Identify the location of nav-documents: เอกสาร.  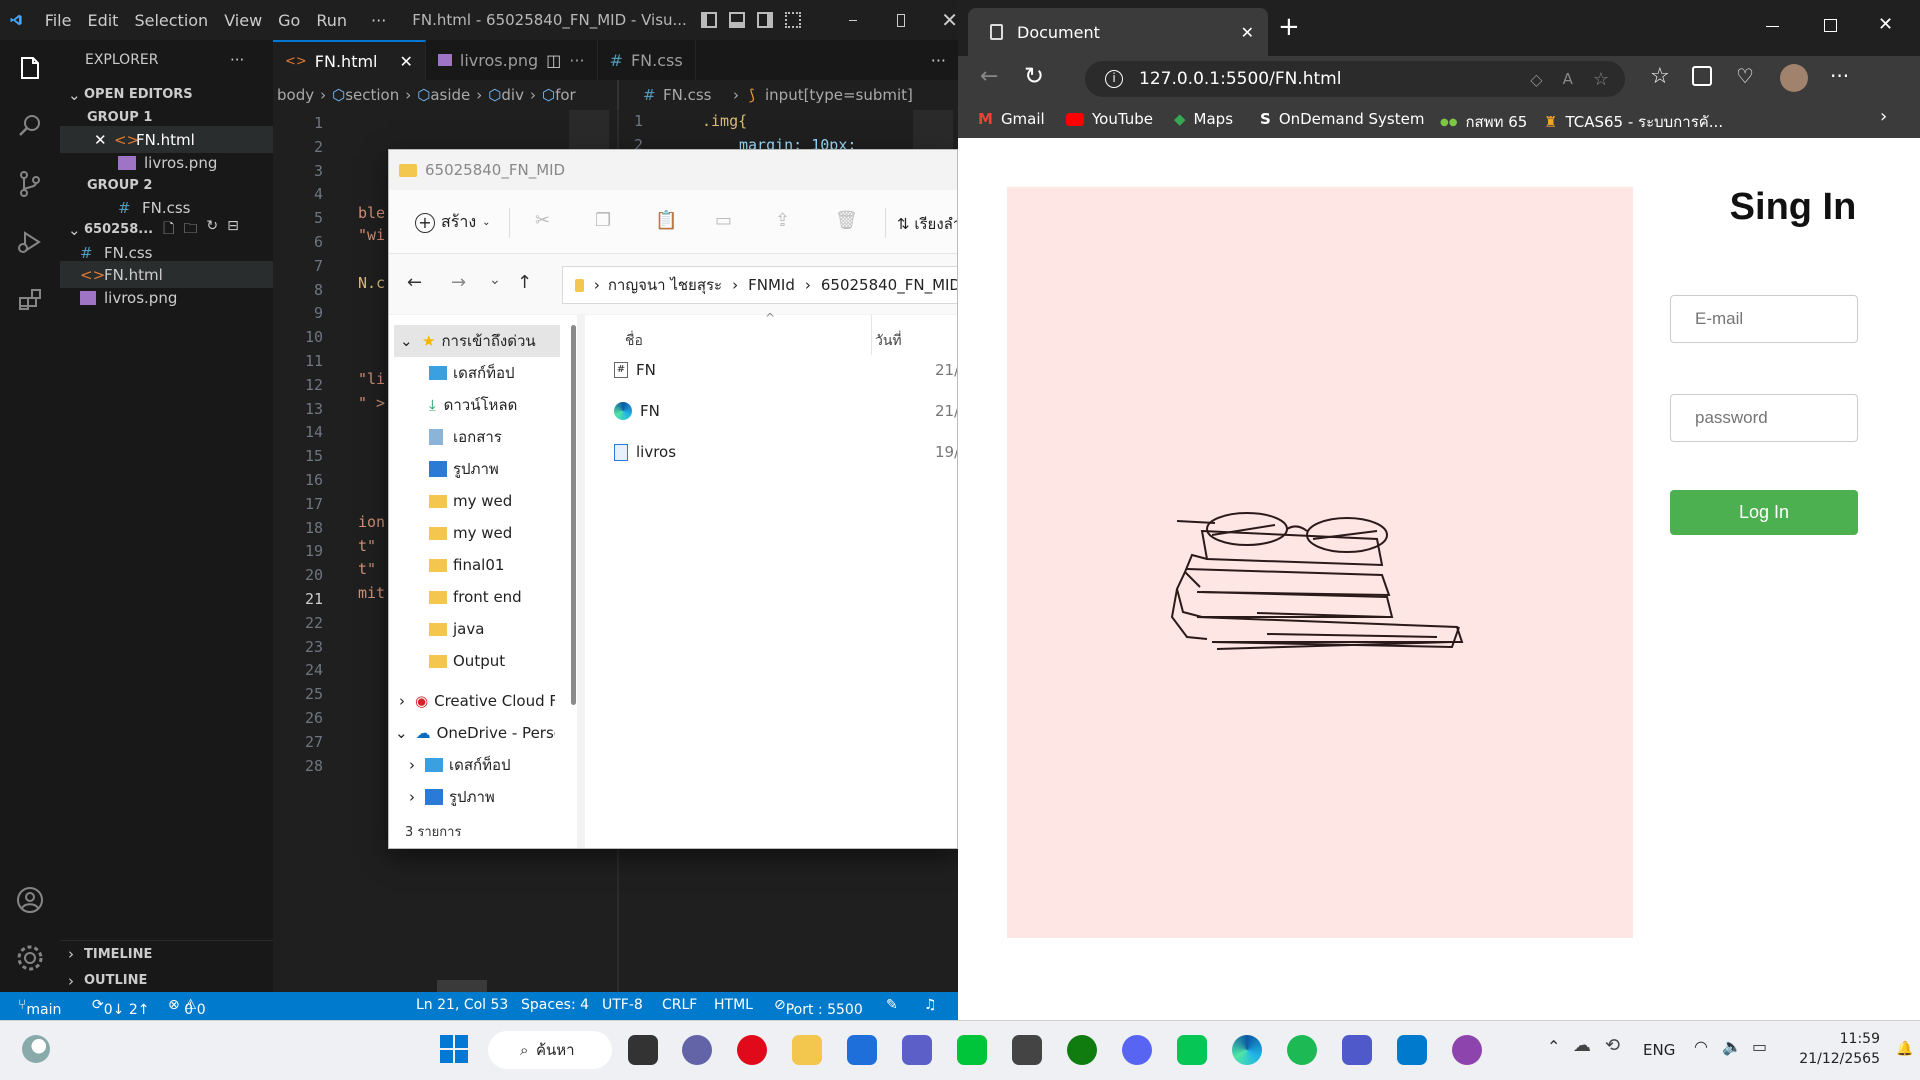
(465, 437).